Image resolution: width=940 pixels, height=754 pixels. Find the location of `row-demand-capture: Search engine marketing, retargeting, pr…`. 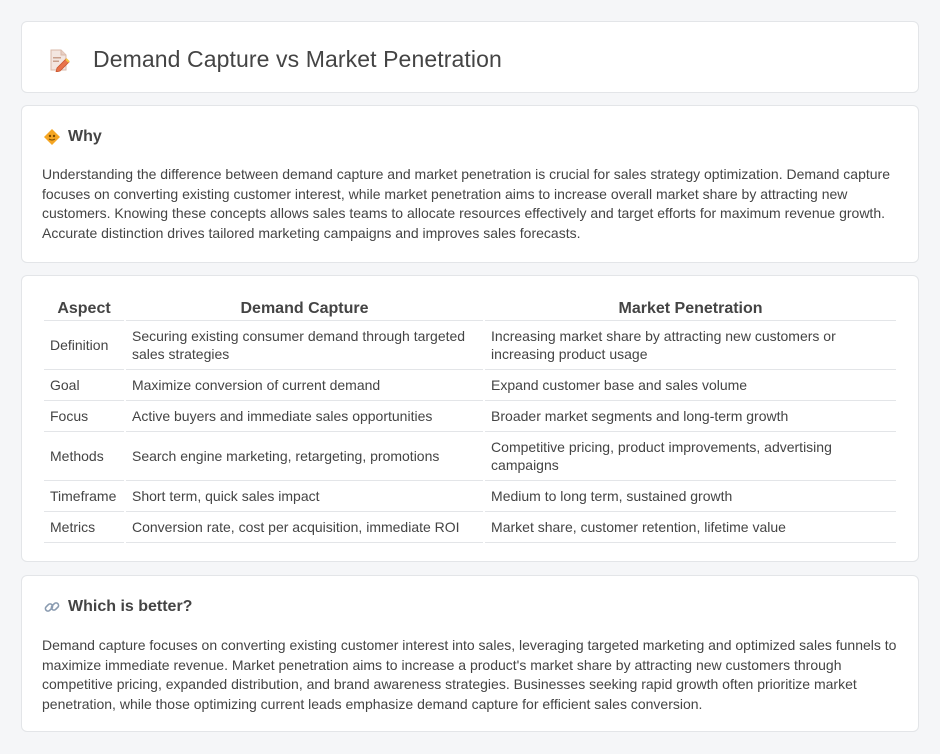

row-demand-capture: Search engine marketing, retargeting, pr… is located at coordinates (304, 456).